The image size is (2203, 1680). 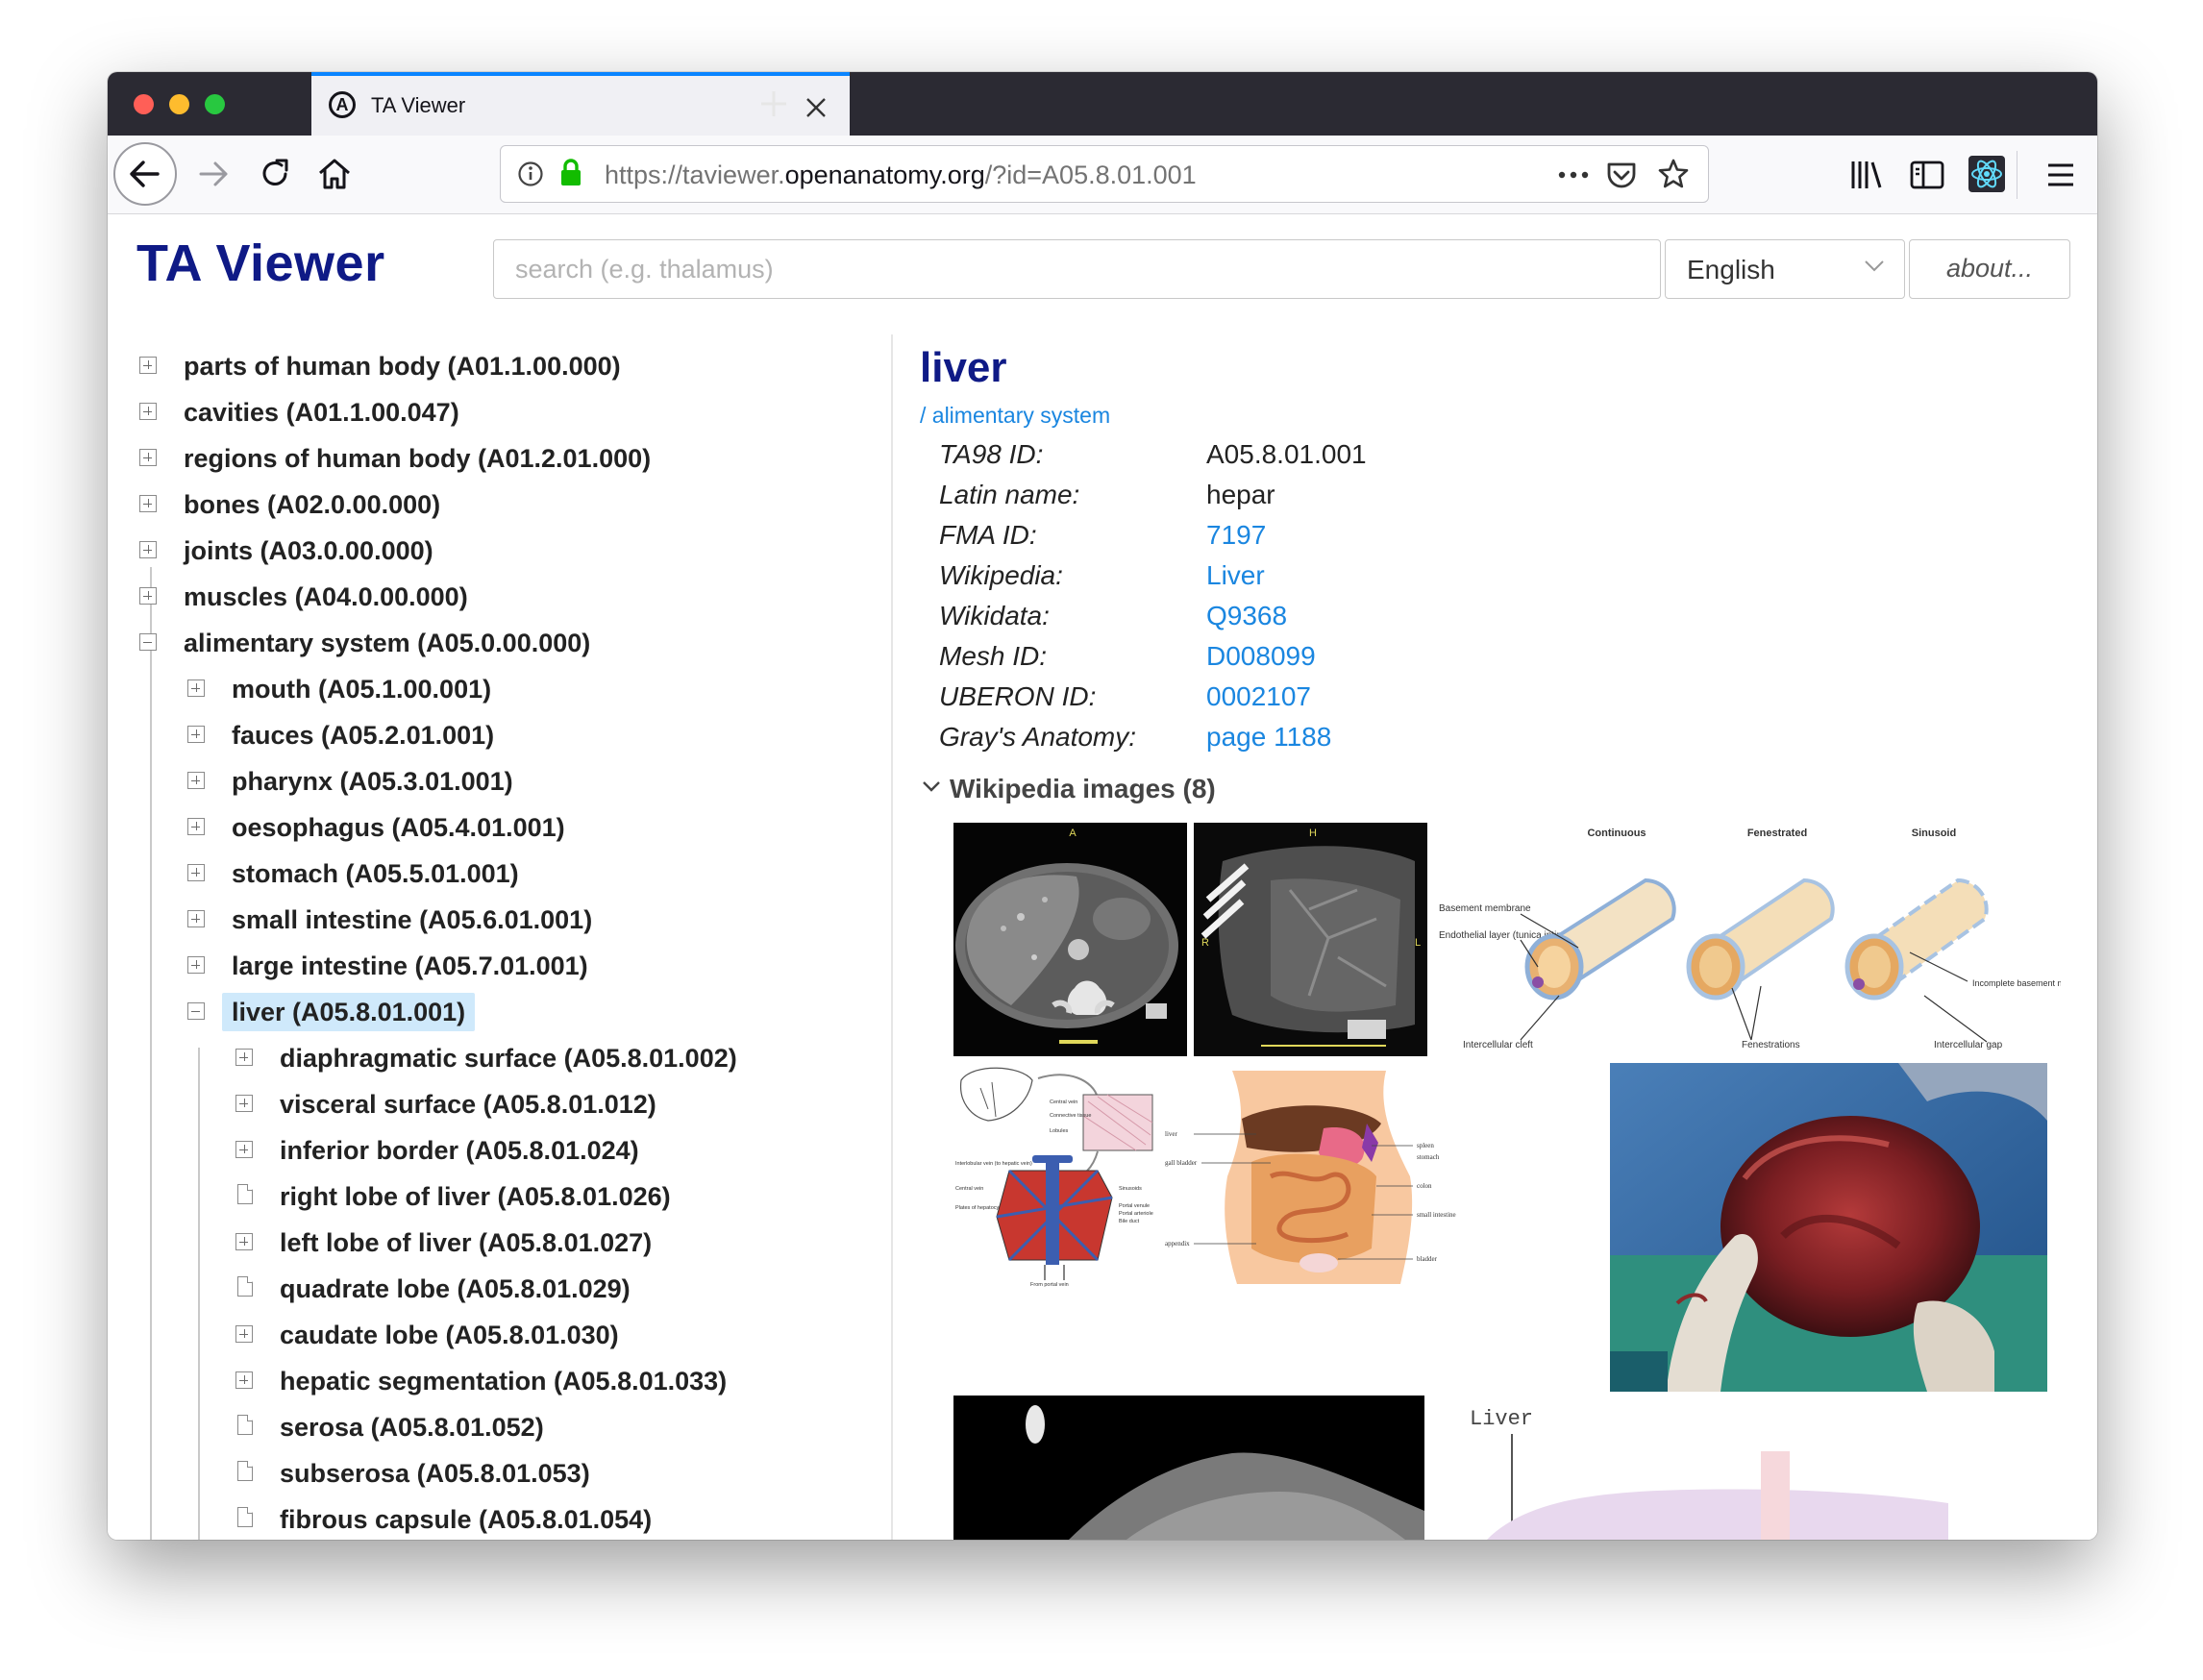 I want to click on property-value: hepar, so click(x=1240, y=494).